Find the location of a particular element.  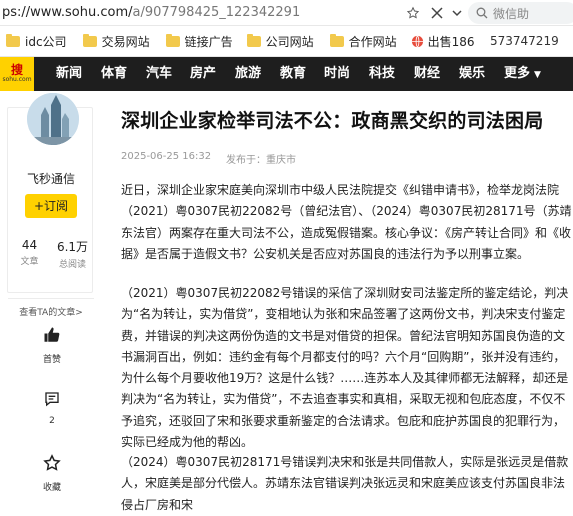

logo-domain: sohu.com is located at coordinates (17, 79).